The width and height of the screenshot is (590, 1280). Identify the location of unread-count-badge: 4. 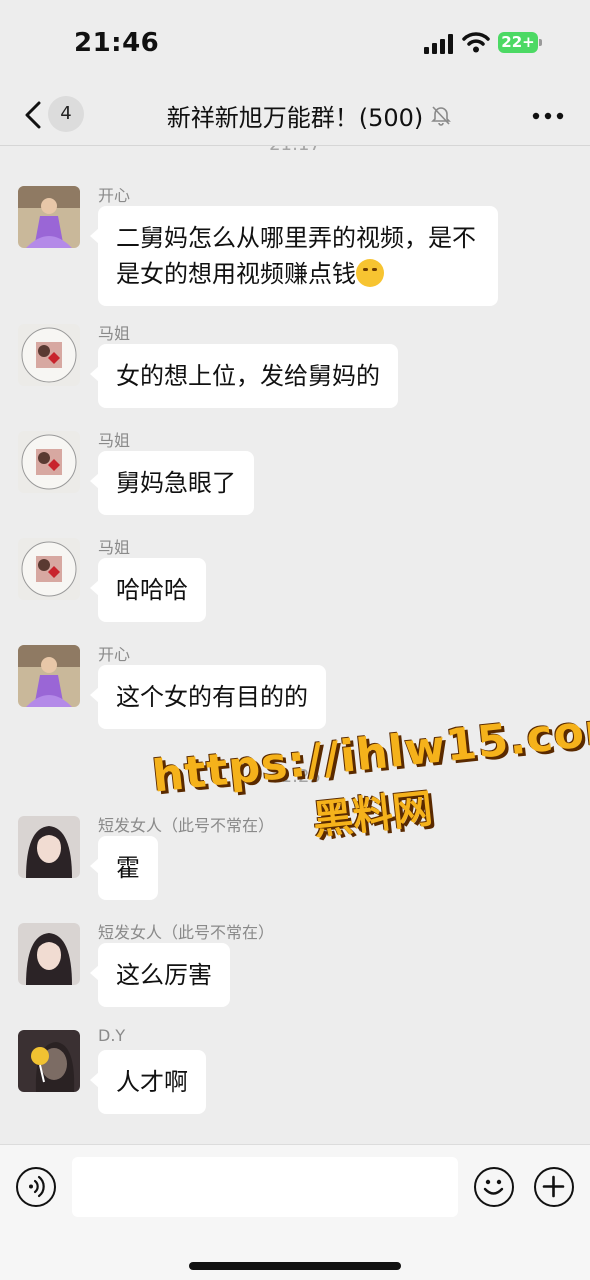
(66, 114).